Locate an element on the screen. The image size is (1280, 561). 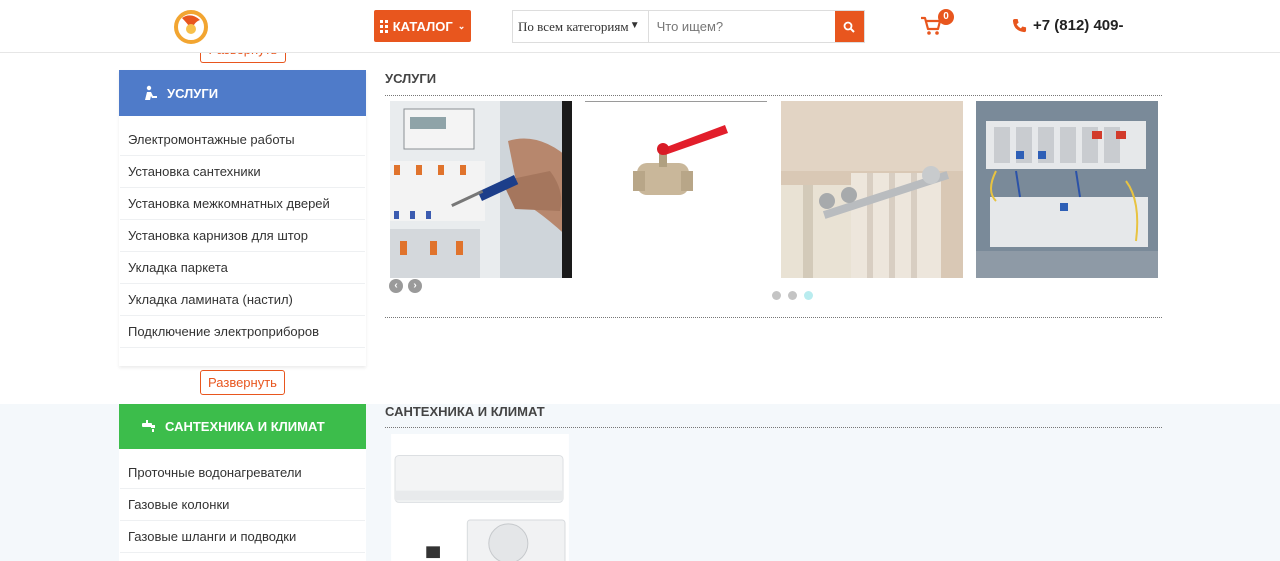
search-bar: По всем категориям ▼ is located at coordinates (688, 26).